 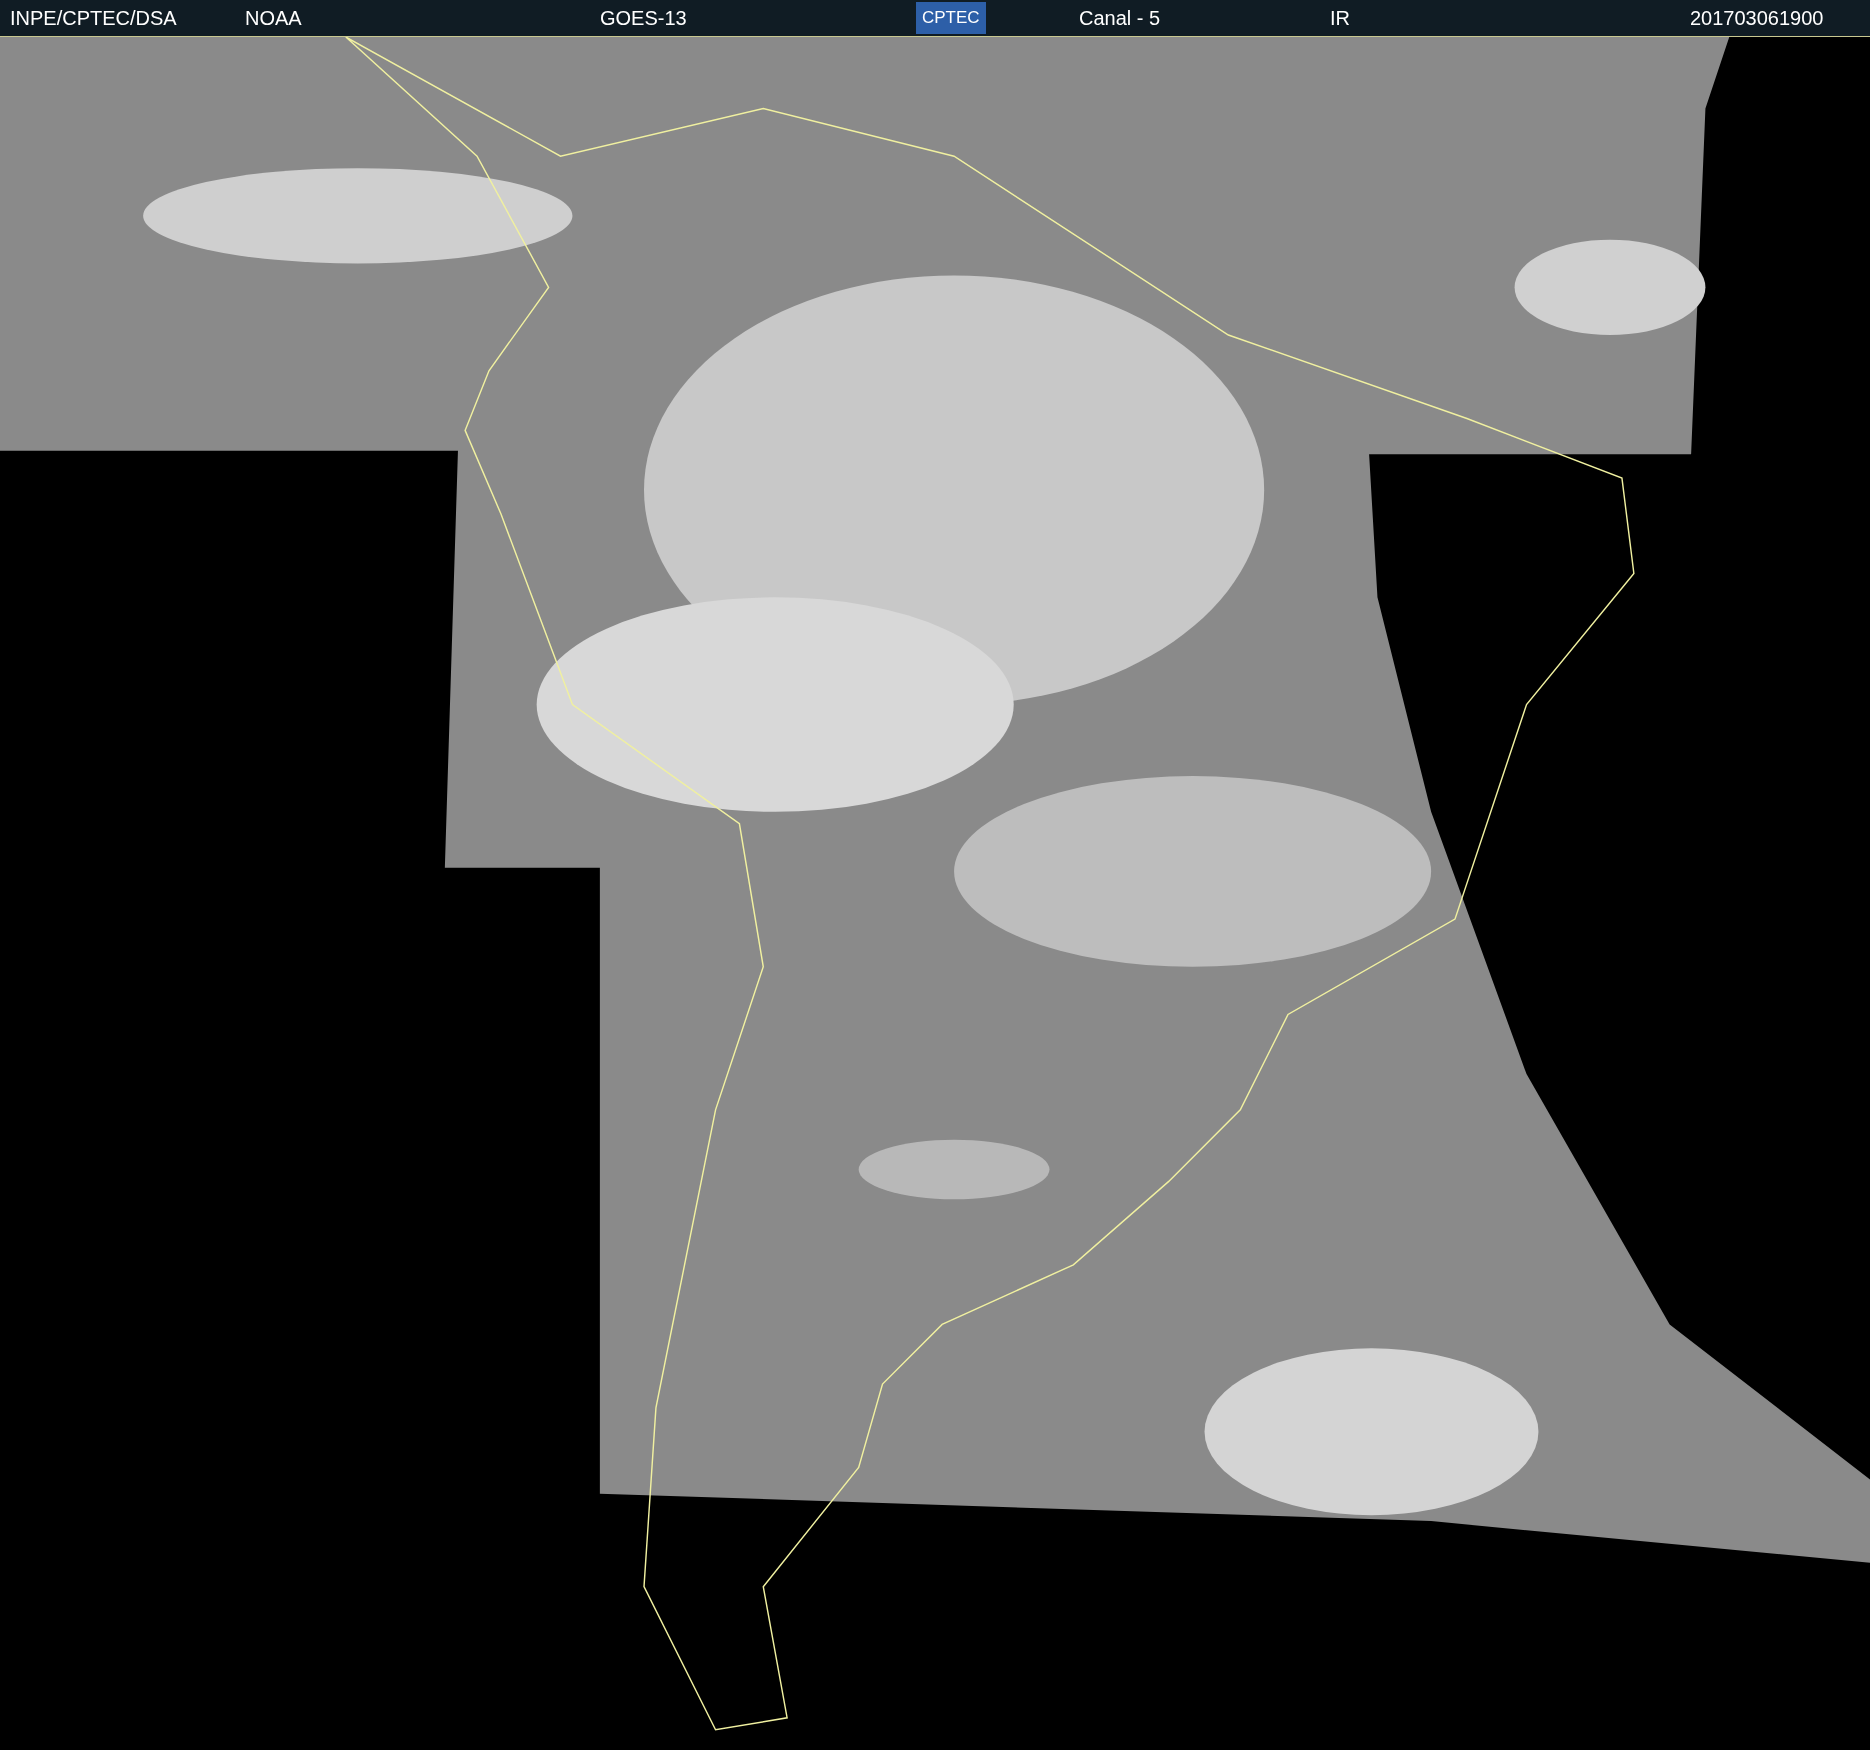 I want to click on agency-label: NOAA, so click(x=273, y=18).